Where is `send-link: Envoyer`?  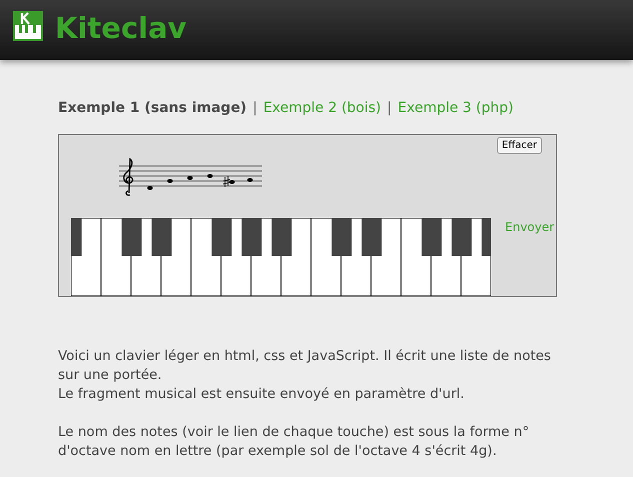 send-link: Envoyer is located at coordinates (529, 227).